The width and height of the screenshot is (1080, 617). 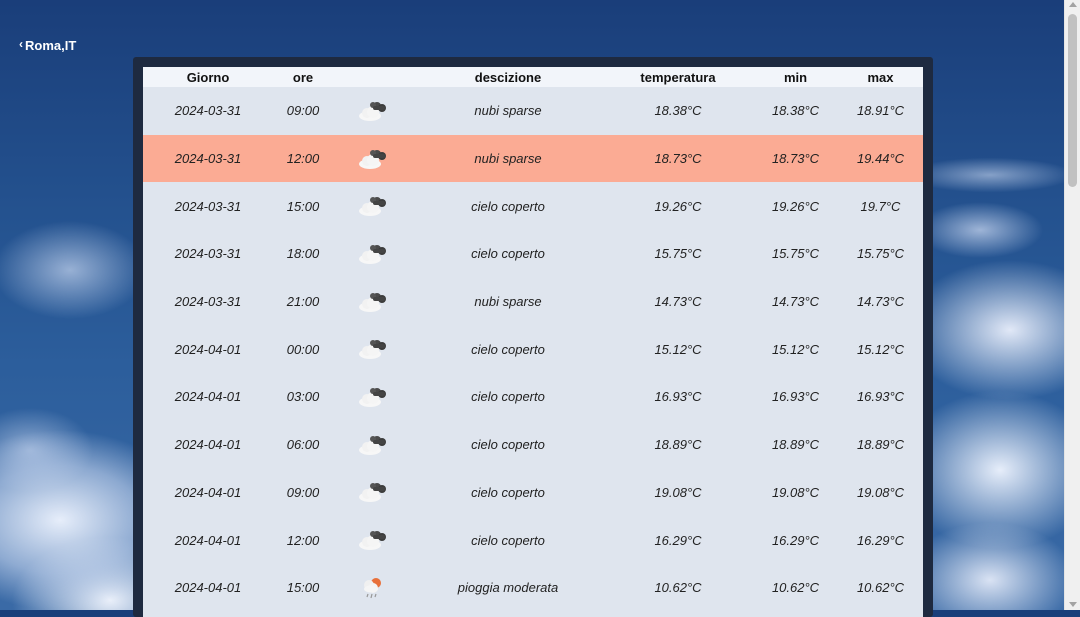 What do you see at coordinates (303, 397) in the screenshot?
I see `cell-hour: 03:00` at bounding box center [303, 397].